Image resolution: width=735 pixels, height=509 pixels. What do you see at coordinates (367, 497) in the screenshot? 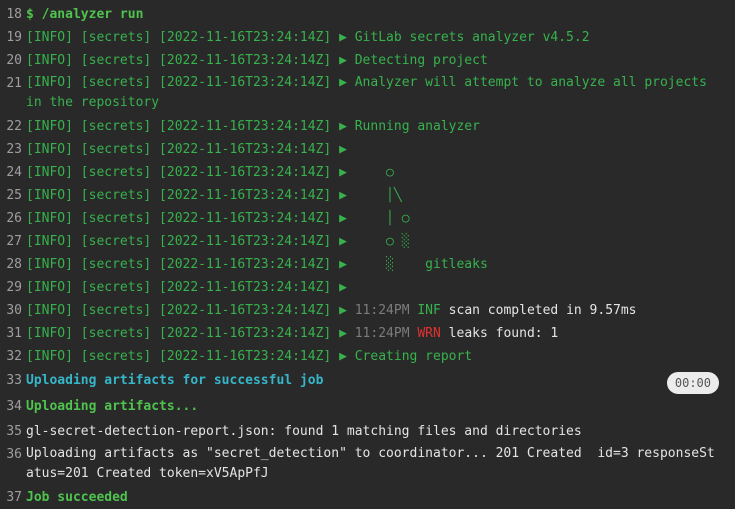
I see `log-line-37: 37 Job succeeded` at bounding box center [367, 497].